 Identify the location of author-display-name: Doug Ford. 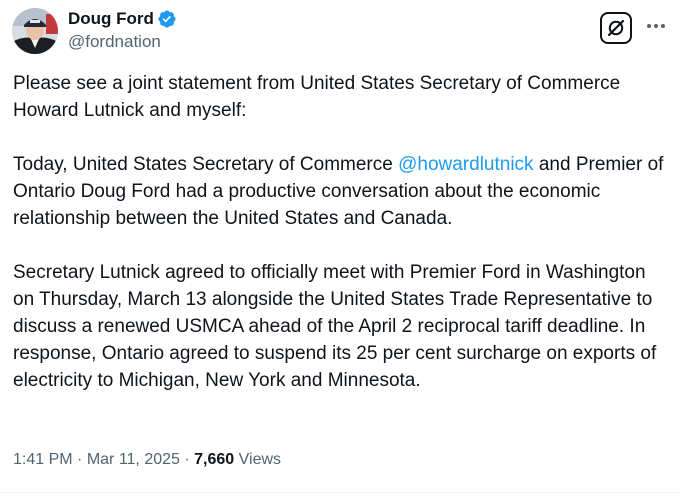
(111, 19).